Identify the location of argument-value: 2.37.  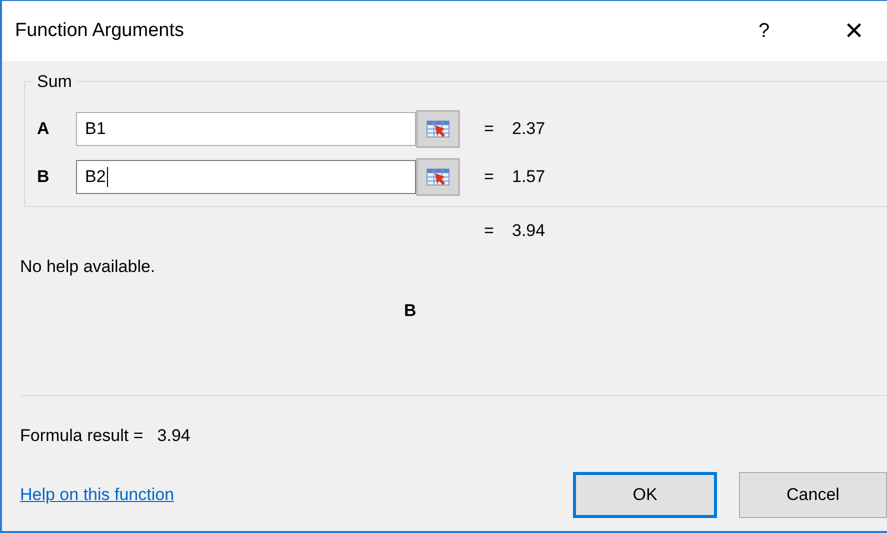
(529, 129).